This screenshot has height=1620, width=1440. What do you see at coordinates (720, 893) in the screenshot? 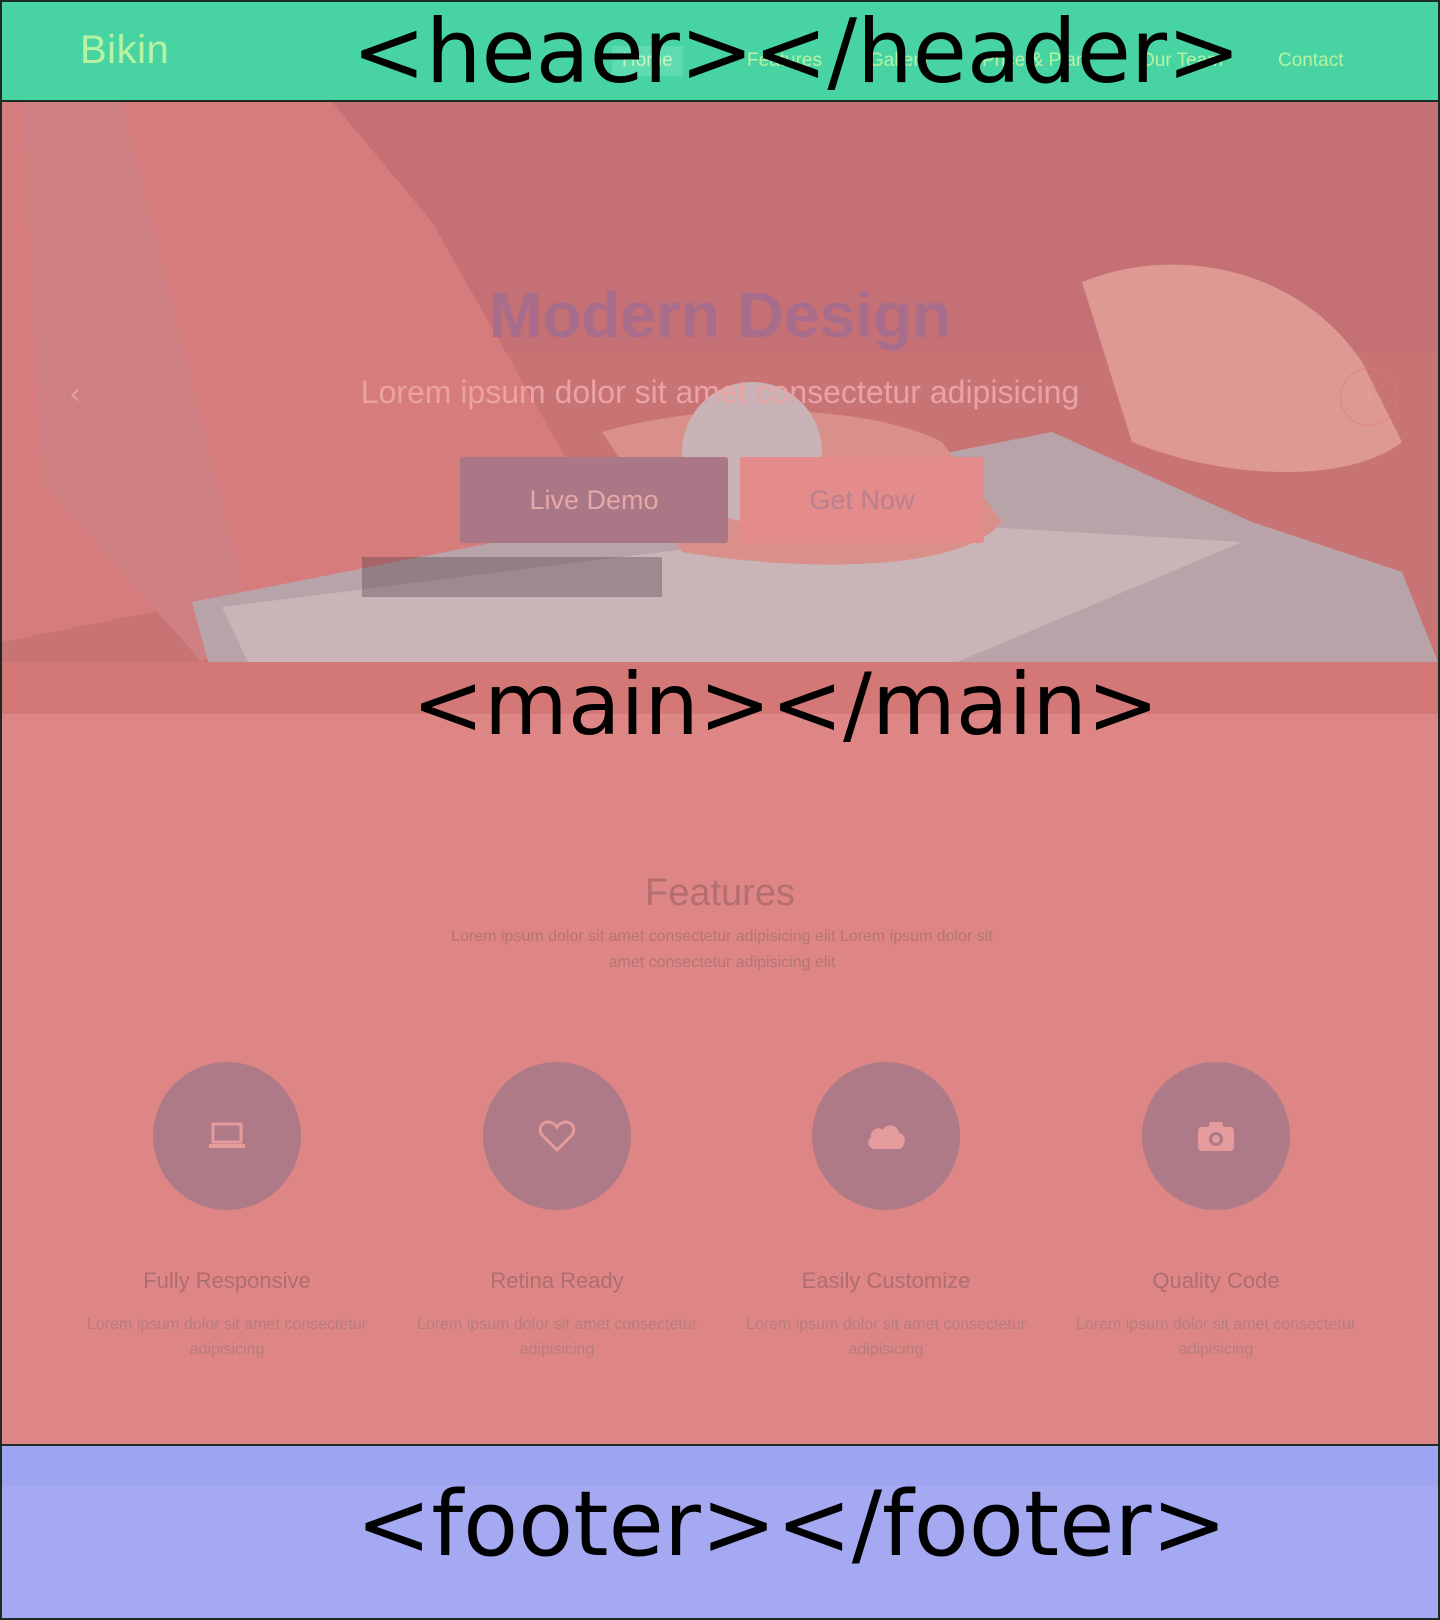
I see `features-title: Features` at bounding box center [720, 893].